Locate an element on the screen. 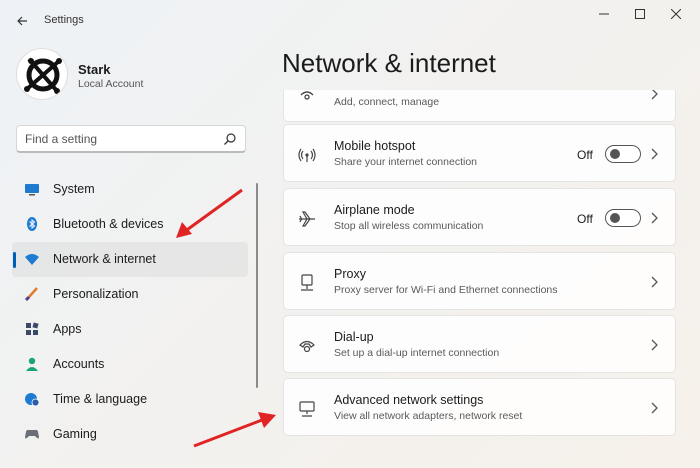  sidebar-item-apps: Apps is located at coordinates (130, 329).